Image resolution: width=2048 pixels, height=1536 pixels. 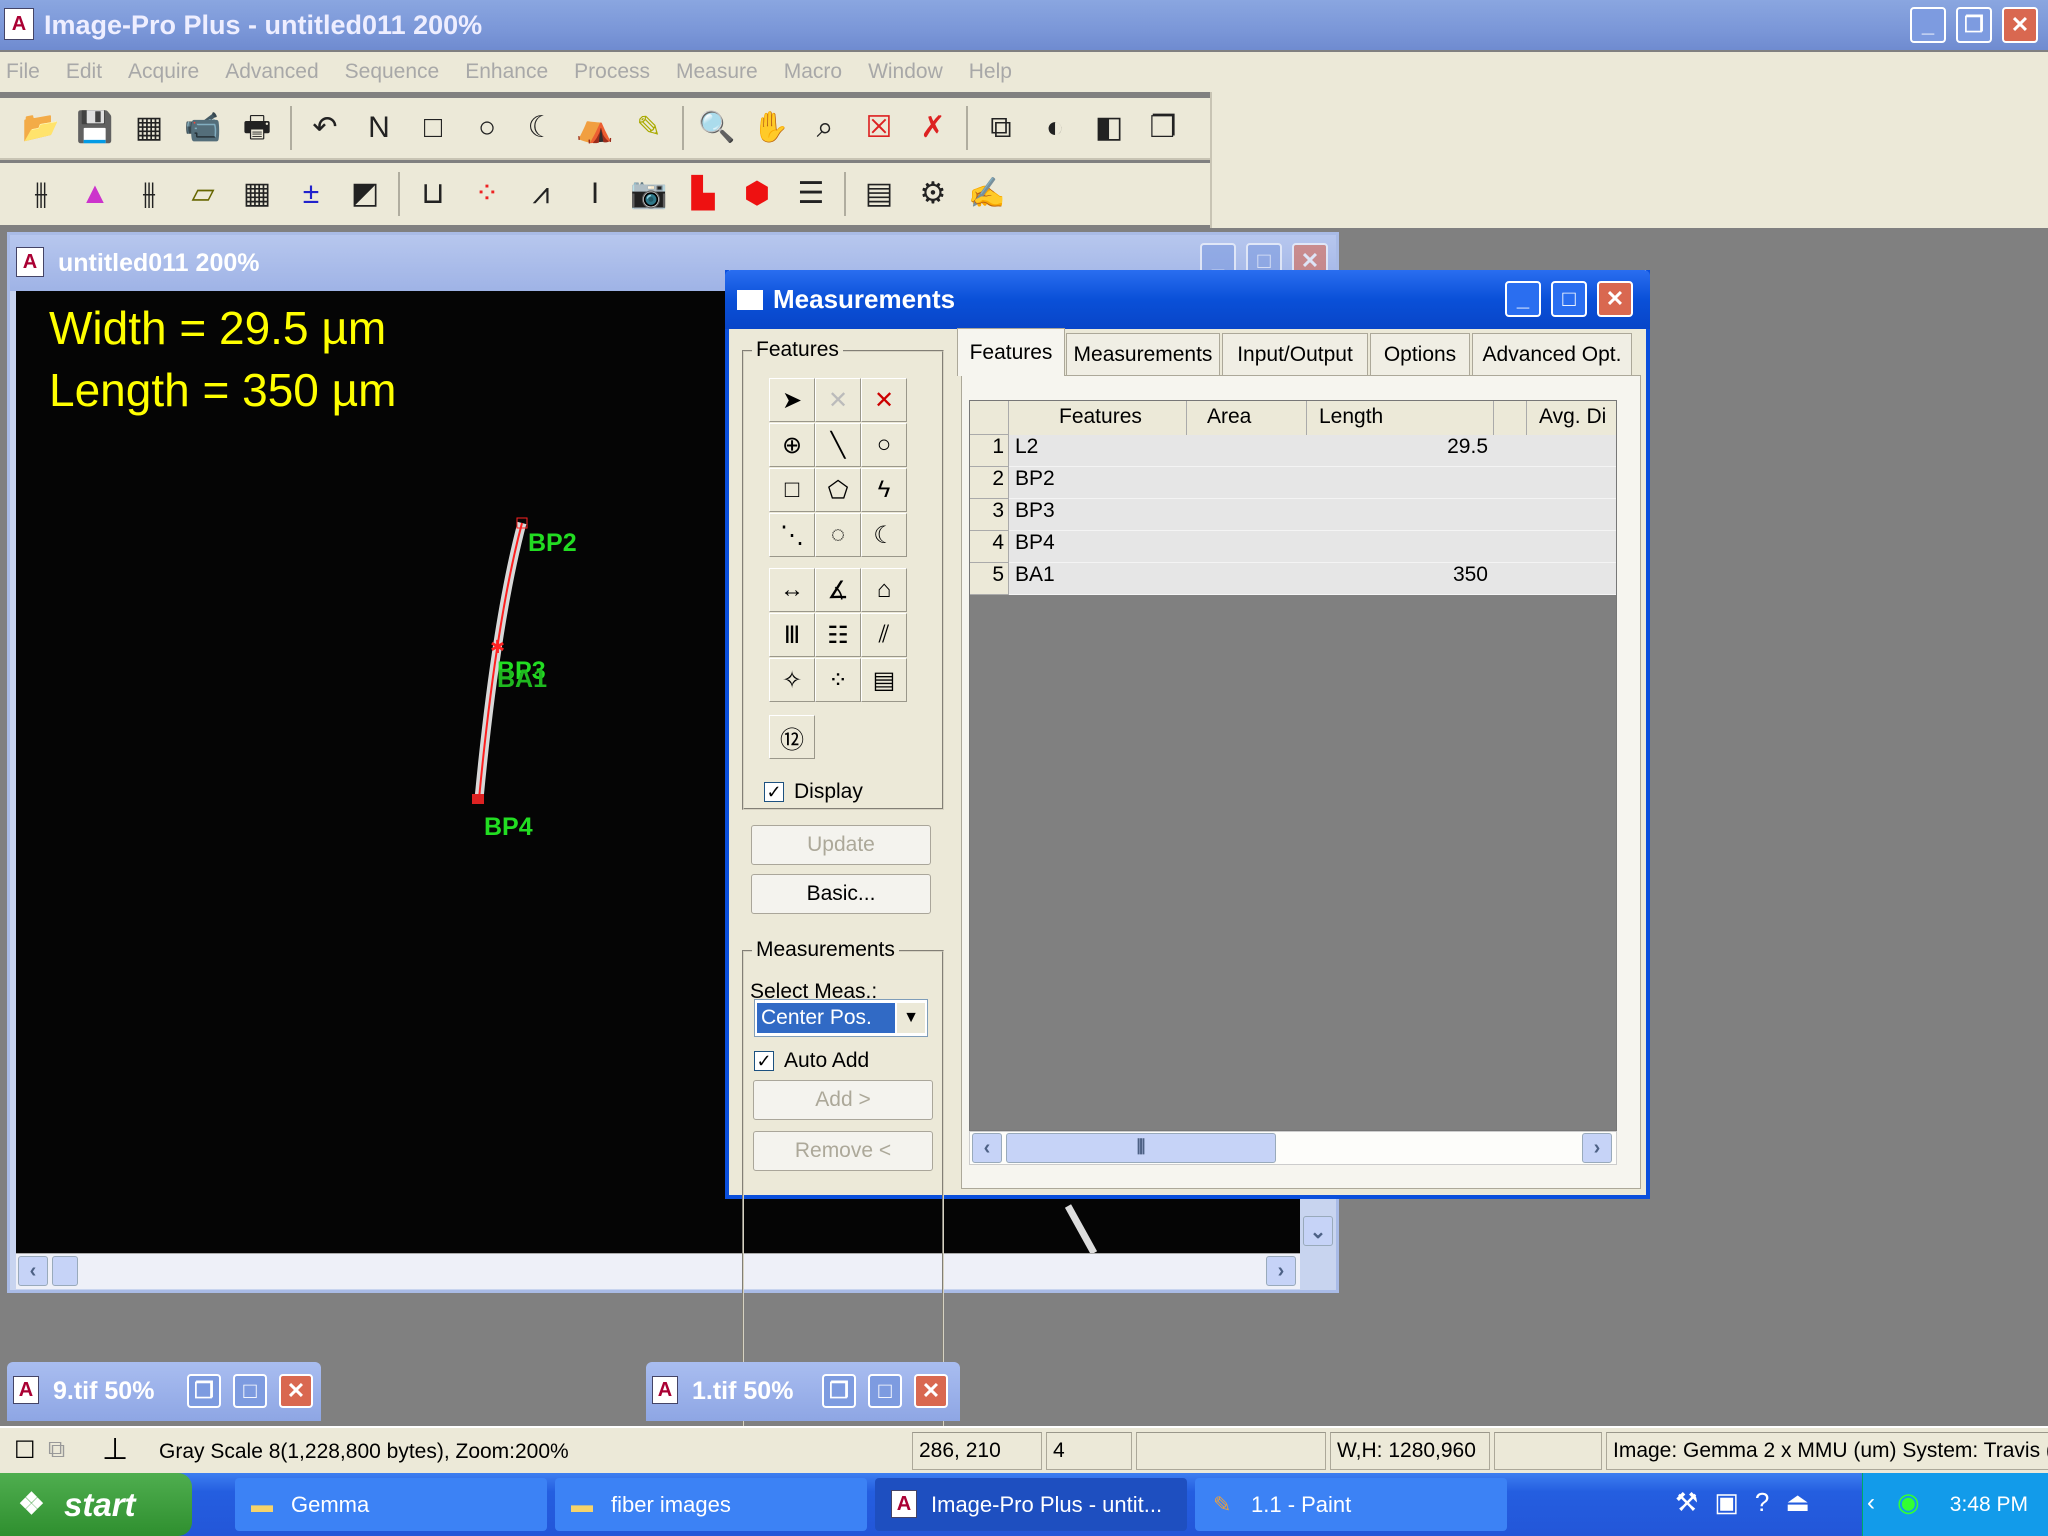 I want to click on status-tray-icon: ◉, so click(x=1908, y=1502).